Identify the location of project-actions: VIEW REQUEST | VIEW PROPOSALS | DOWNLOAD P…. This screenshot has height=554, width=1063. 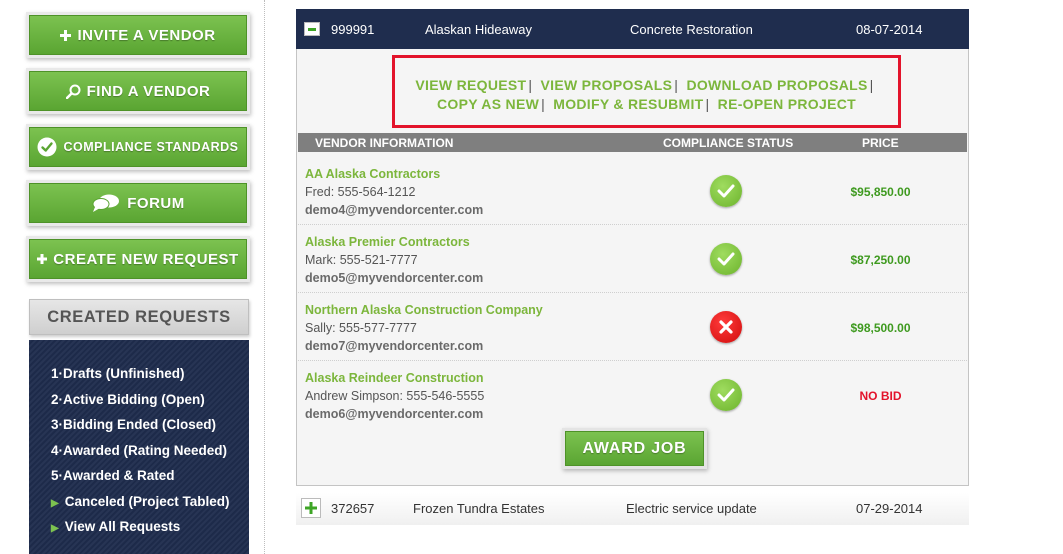
(646, 91).